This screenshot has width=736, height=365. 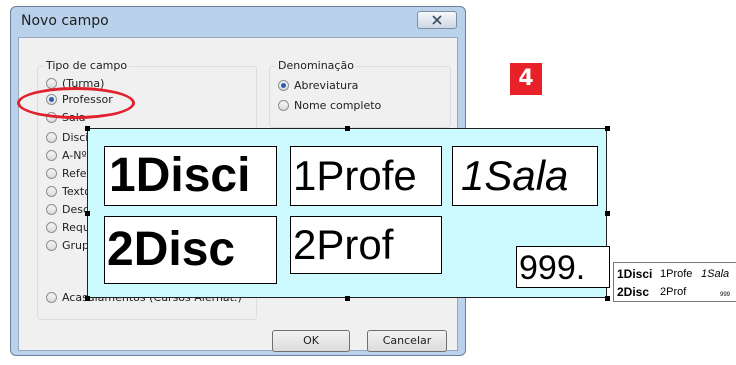 I want to click on step-number-badge: 4, so click(x=526, y=79).